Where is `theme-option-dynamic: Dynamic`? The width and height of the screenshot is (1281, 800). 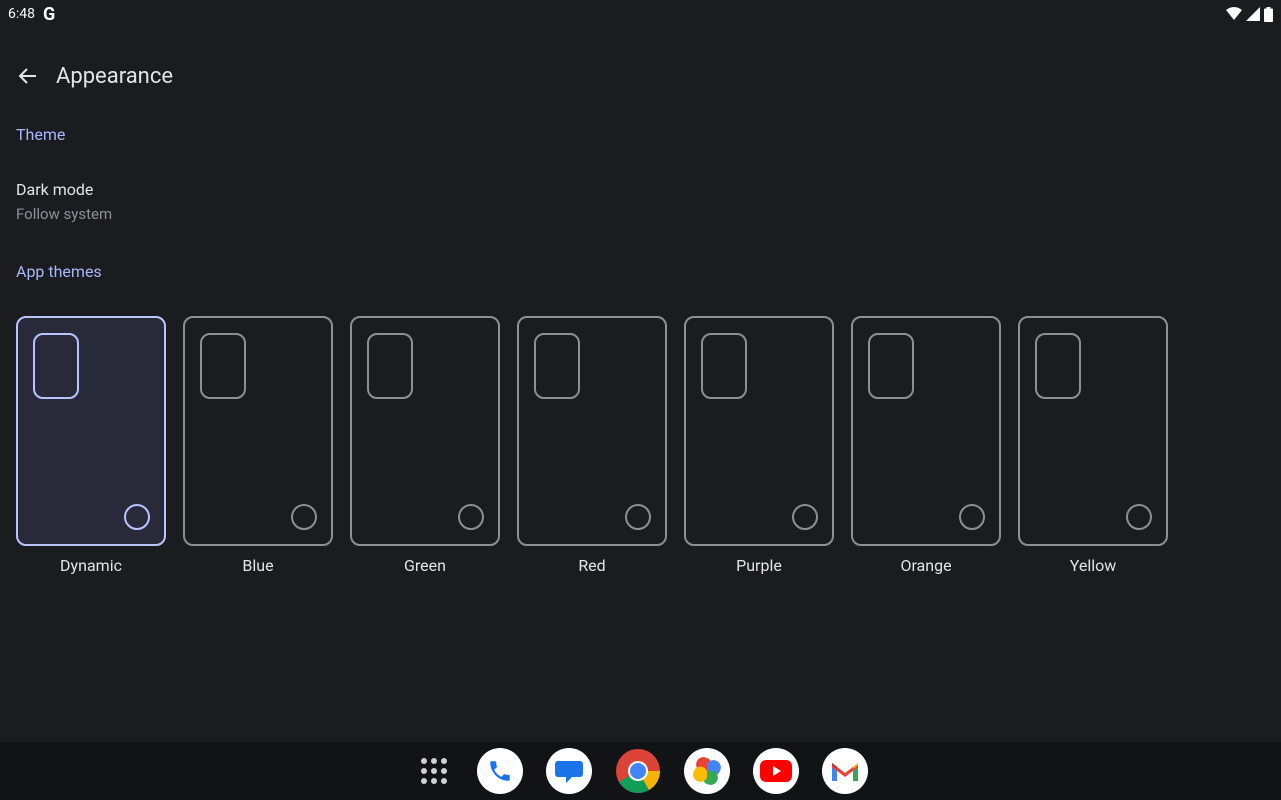 theme-option-dynamic: Dynamic is located at coordinates (91, 445).